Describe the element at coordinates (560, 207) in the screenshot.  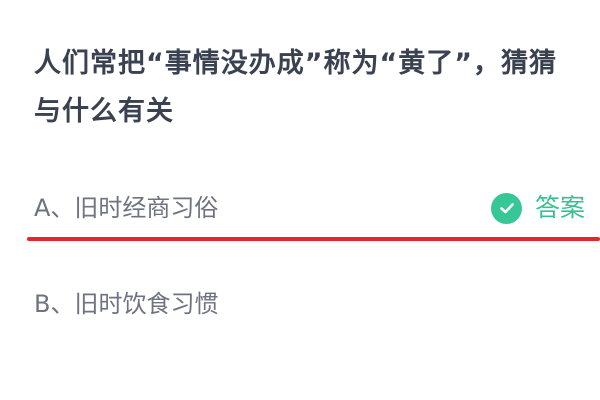
I see `answer-label: 答案` at that location.